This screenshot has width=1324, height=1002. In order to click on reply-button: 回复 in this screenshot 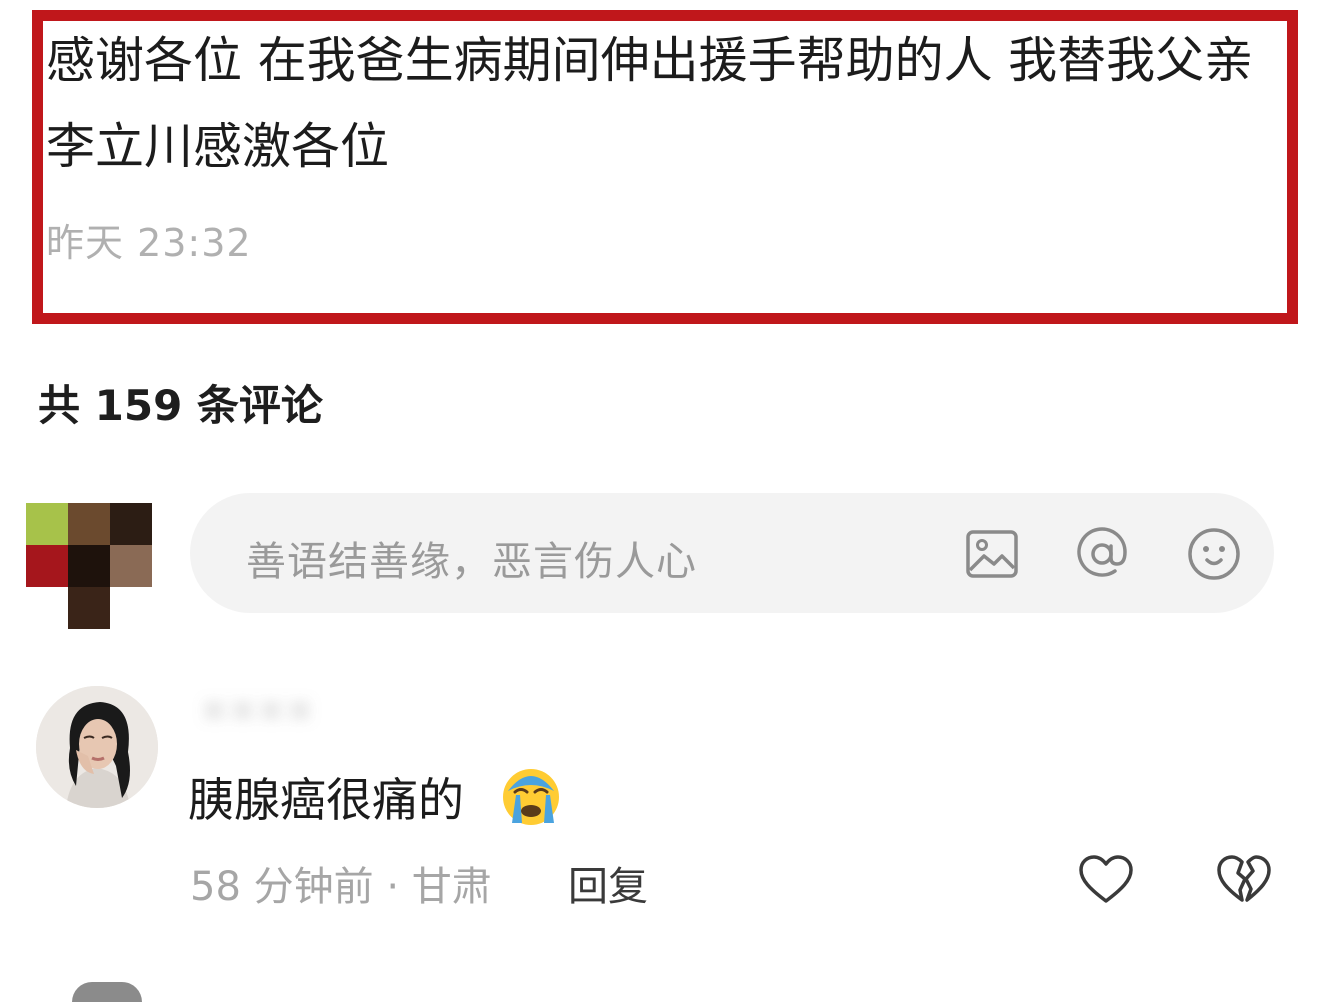, I will do `click(608, 883)`.